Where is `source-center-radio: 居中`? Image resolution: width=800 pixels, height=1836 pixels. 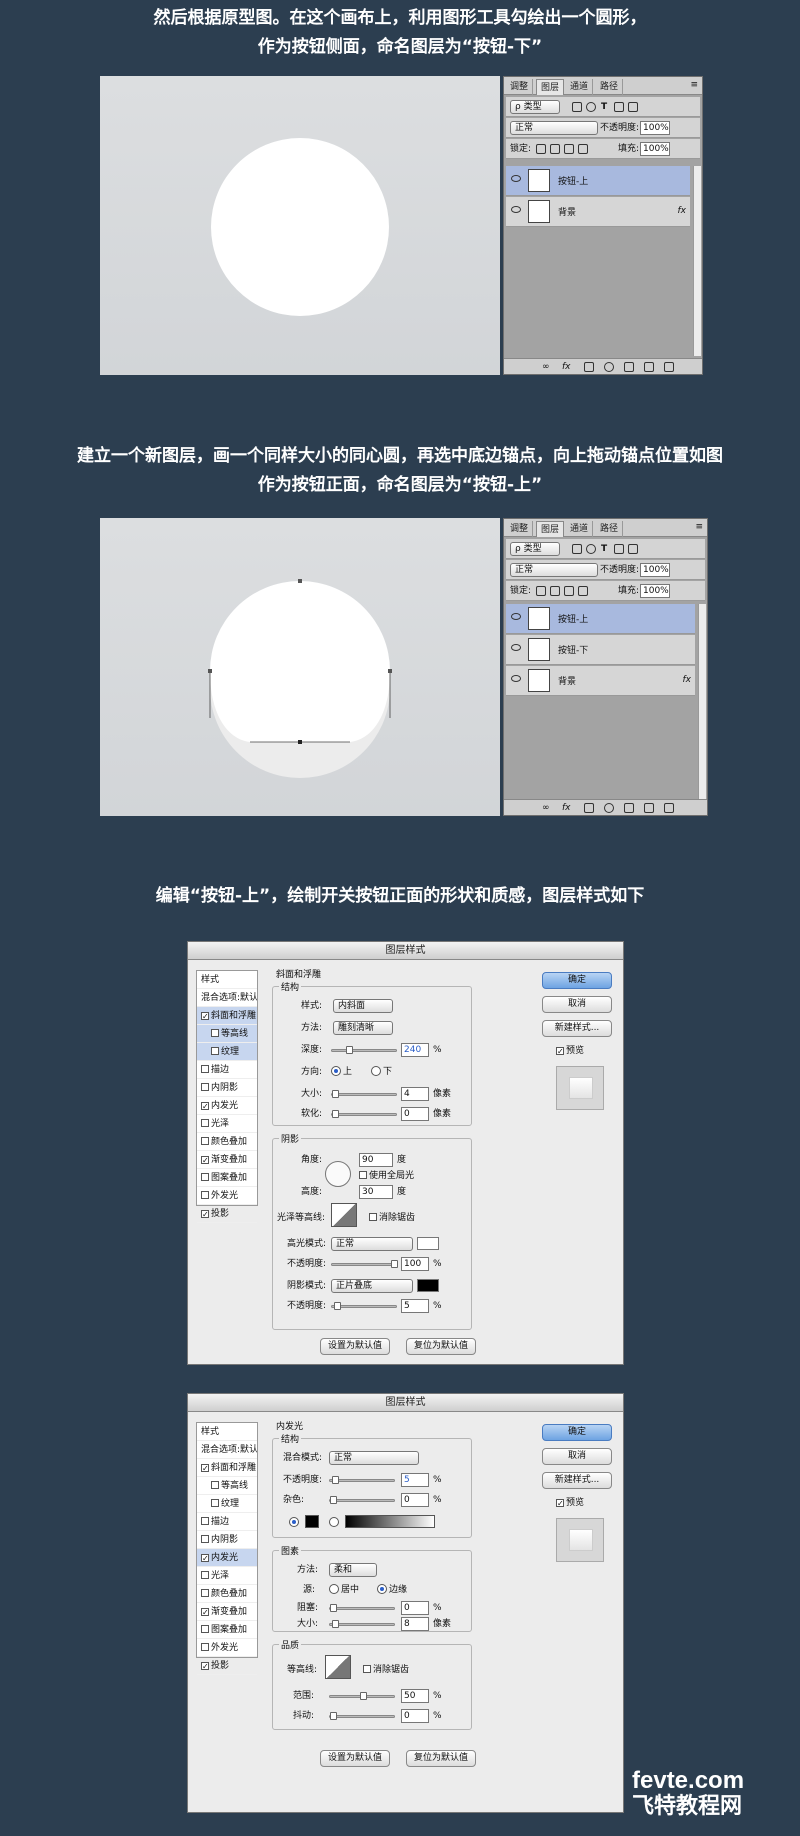 source-center-radio: 居中 is located at coordinates (344, 1590).